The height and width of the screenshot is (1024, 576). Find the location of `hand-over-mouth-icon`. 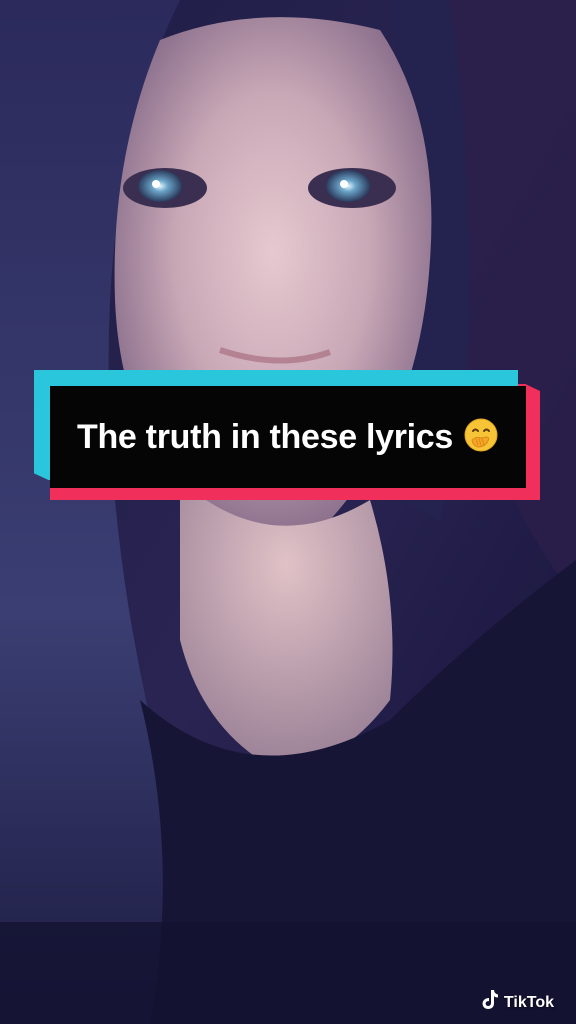

hand-over-mouth-icon is located at coordinates (481, 437).